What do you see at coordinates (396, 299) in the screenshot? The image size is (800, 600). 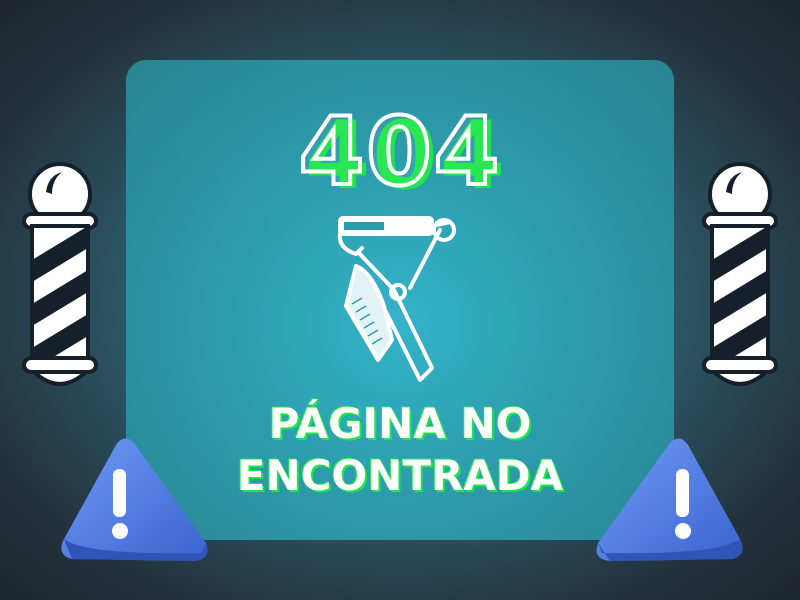 I see `scissors-comb-icon` at bounding box center [396, 299].